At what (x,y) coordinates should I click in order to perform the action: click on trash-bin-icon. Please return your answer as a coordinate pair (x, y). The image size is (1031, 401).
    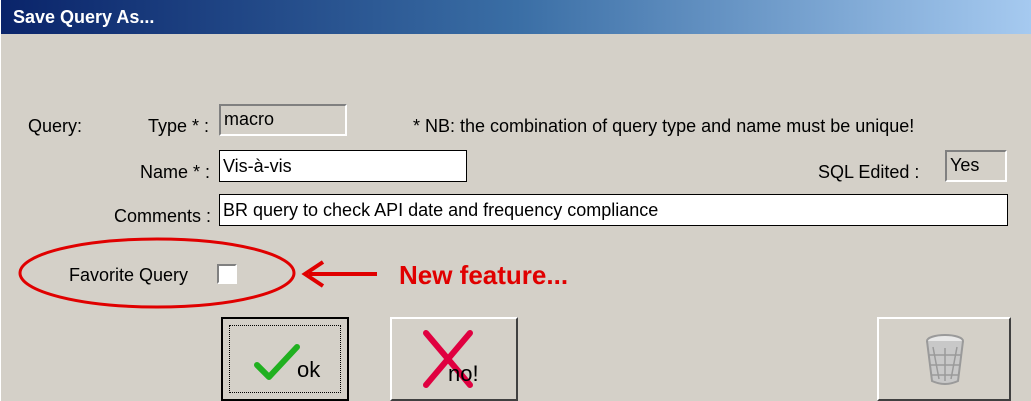
    Looking at the image, I should click on (945, 359).